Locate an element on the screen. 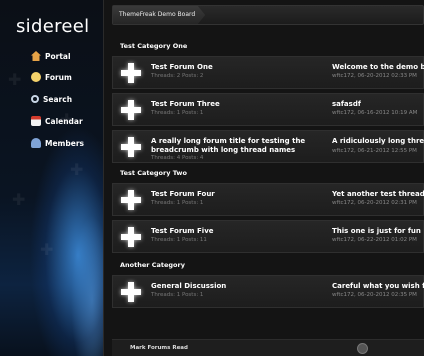 Image resolution: width=424 pixels, height=356 pixels. sidebar-item-label: Calendar is located at coordinates (64, 121).